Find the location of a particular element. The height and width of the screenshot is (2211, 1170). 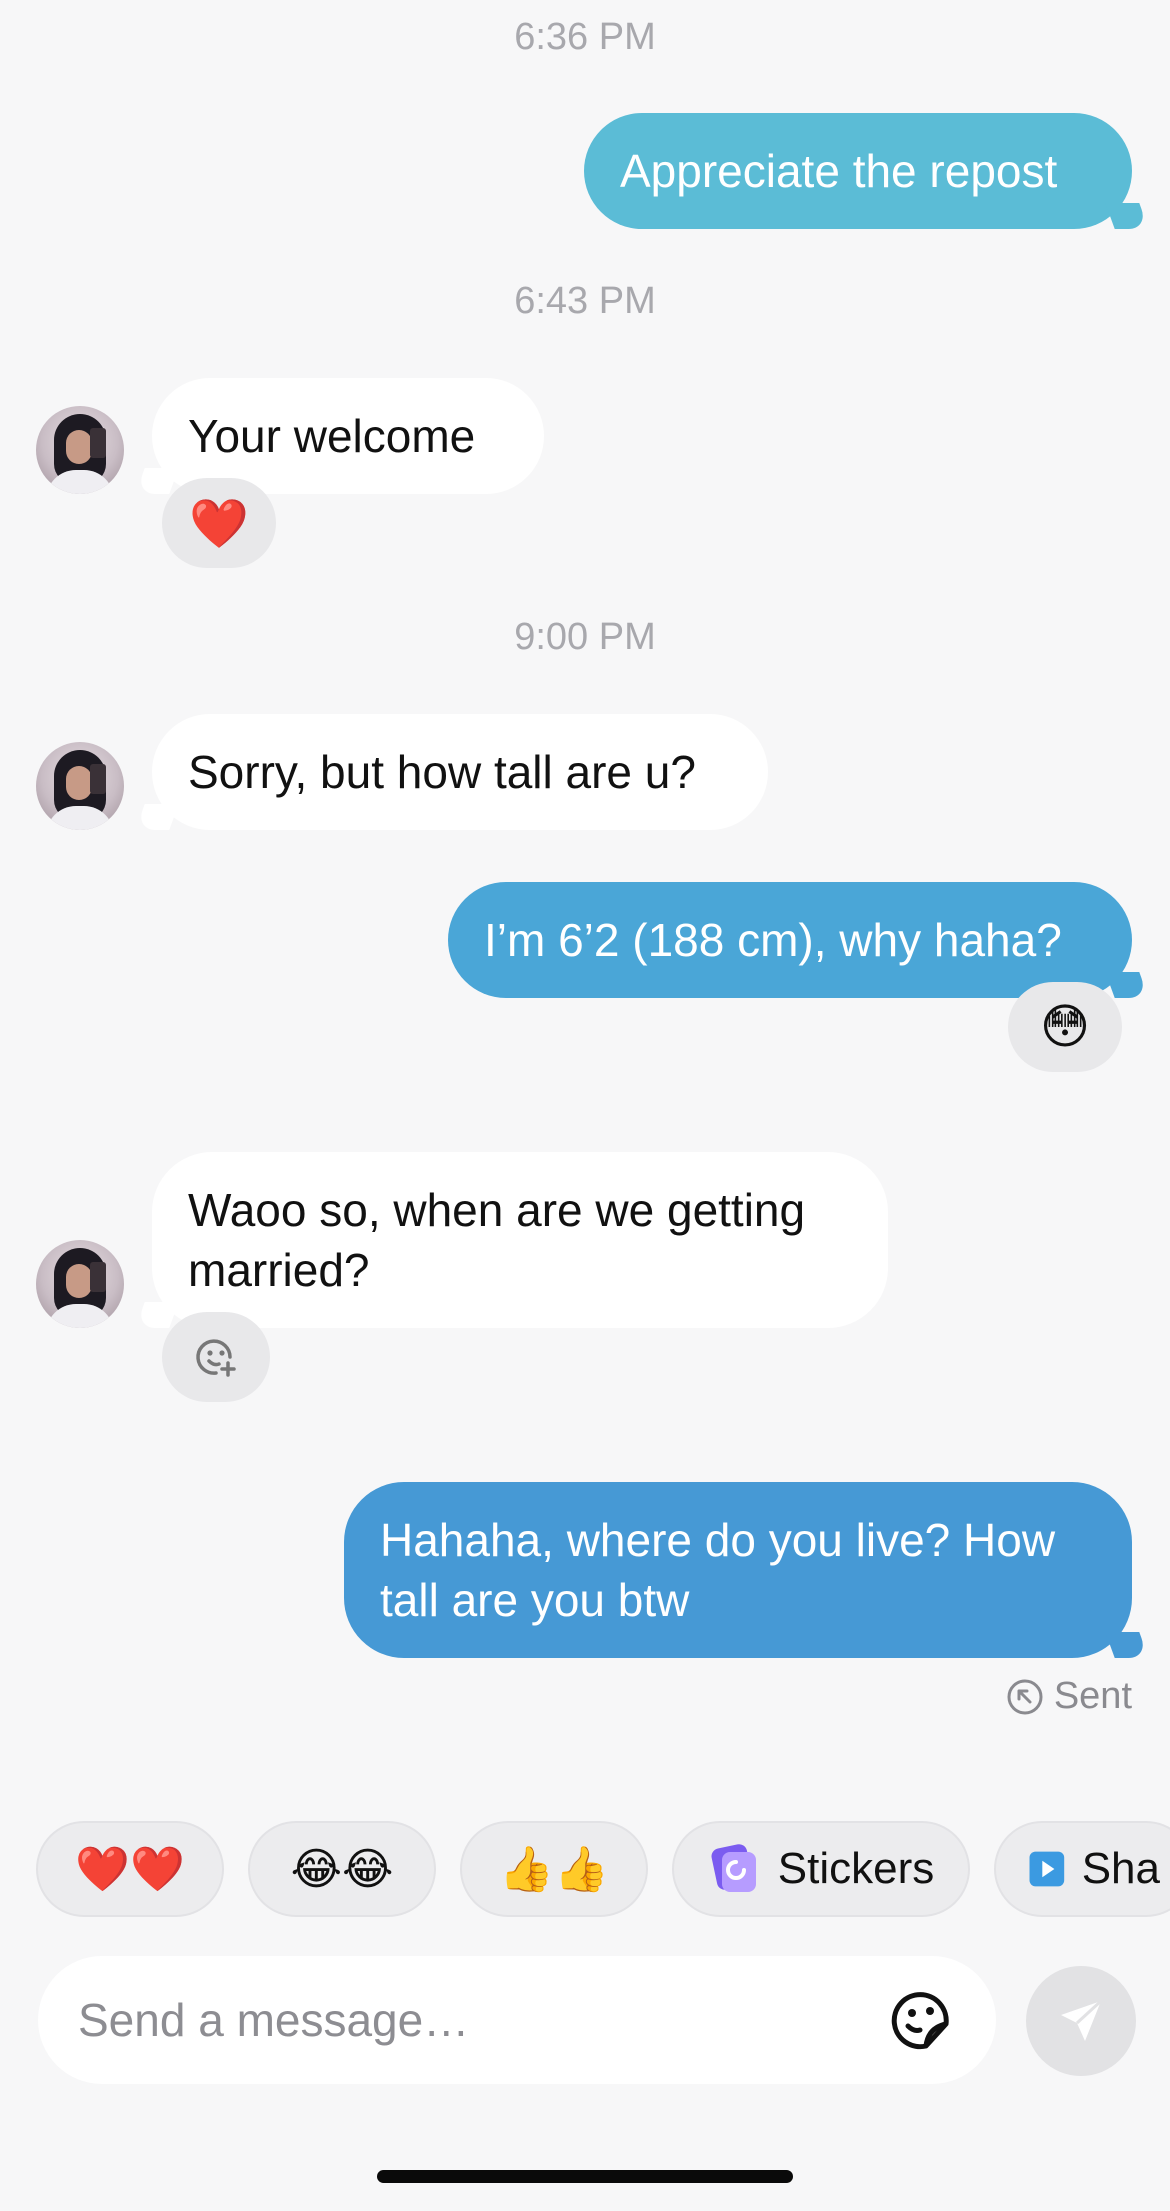

message-bubble-incoming: Waoo so, when are we getting married? is located at coordinates (511, 1240).